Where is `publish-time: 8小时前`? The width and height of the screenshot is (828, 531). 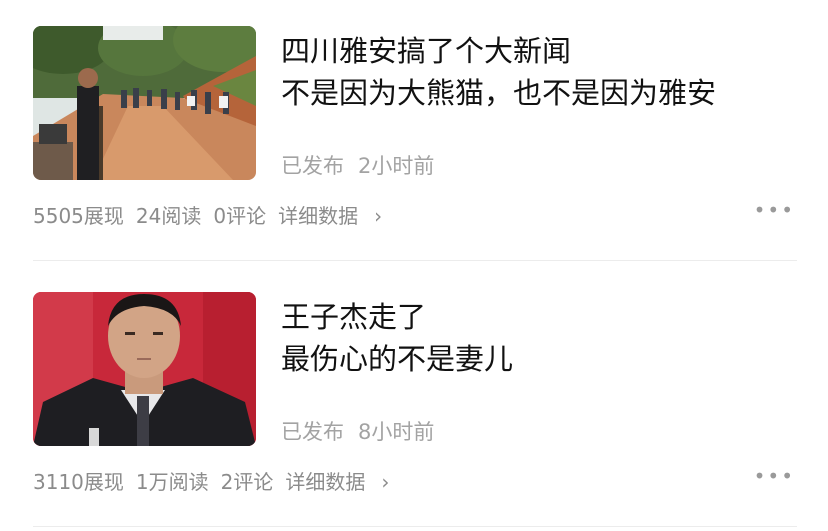 publish-time: 8小时前 is located at coordinates (396, 432).